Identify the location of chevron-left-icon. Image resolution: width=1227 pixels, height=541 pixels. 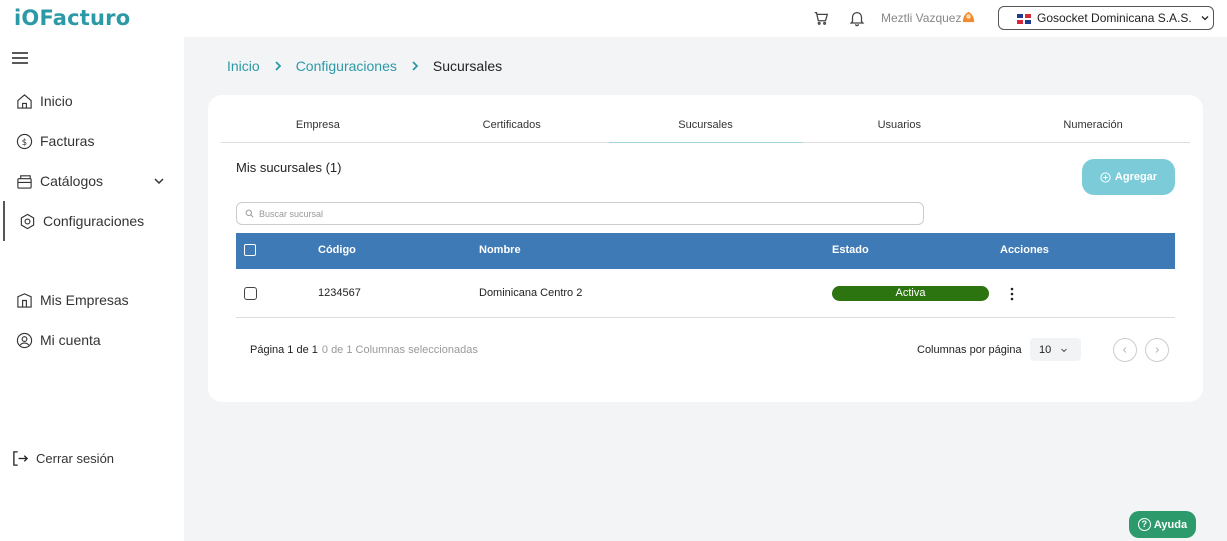
(1124, 350).